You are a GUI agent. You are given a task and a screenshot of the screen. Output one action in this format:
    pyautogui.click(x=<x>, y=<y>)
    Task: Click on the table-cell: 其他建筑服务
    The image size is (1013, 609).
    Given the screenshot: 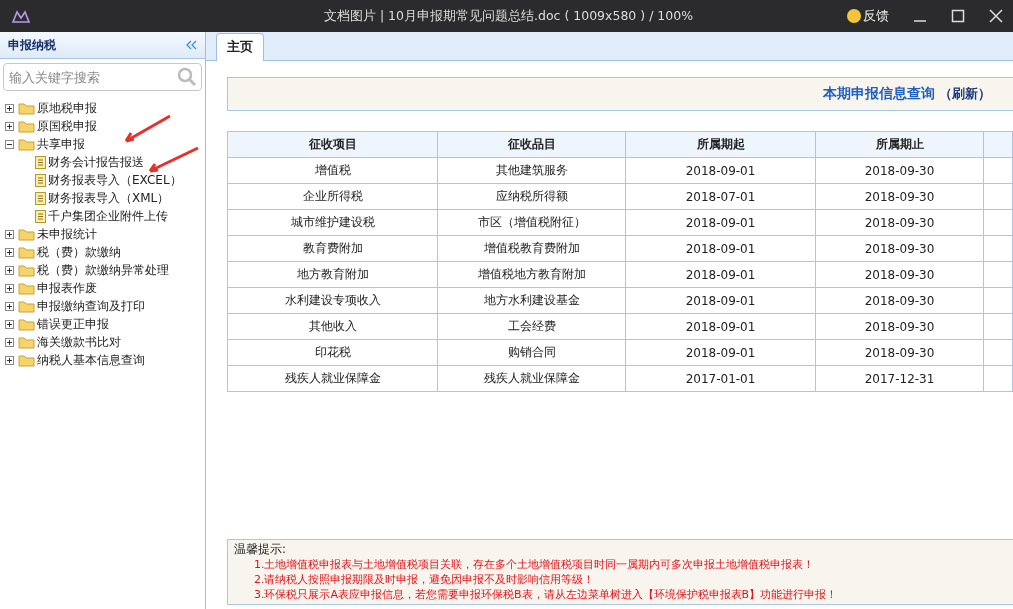 What is the action you would take?
    pyautogui.click(x=531, y=170)
    